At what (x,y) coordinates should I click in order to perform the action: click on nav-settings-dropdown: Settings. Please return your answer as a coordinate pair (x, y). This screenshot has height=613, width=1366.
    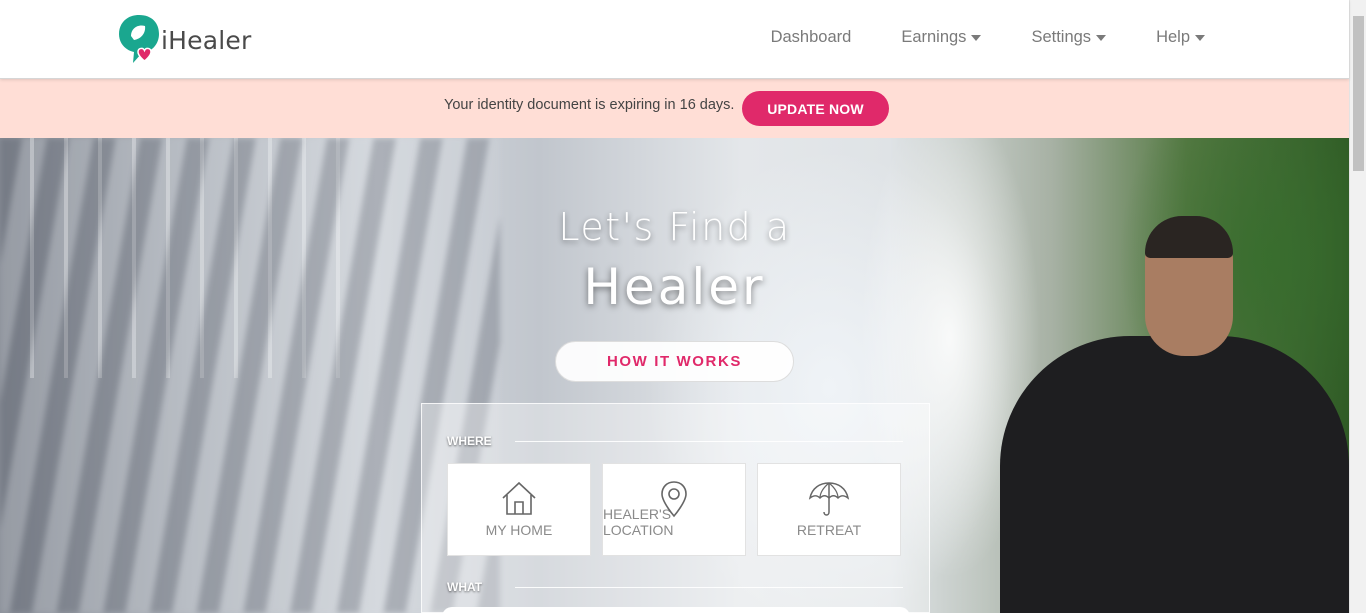
    Looking at the image, I should click on (1069, 37).